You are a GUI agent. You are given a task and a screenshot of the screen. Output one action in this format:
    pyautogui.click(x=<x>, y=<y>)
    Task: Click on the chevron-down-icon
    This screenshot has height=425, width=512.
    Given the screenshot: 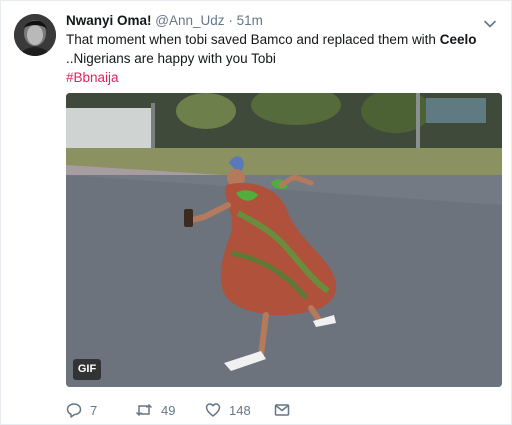 What is the action you would take?
    pyautogui.click(x=490, y=22)
    